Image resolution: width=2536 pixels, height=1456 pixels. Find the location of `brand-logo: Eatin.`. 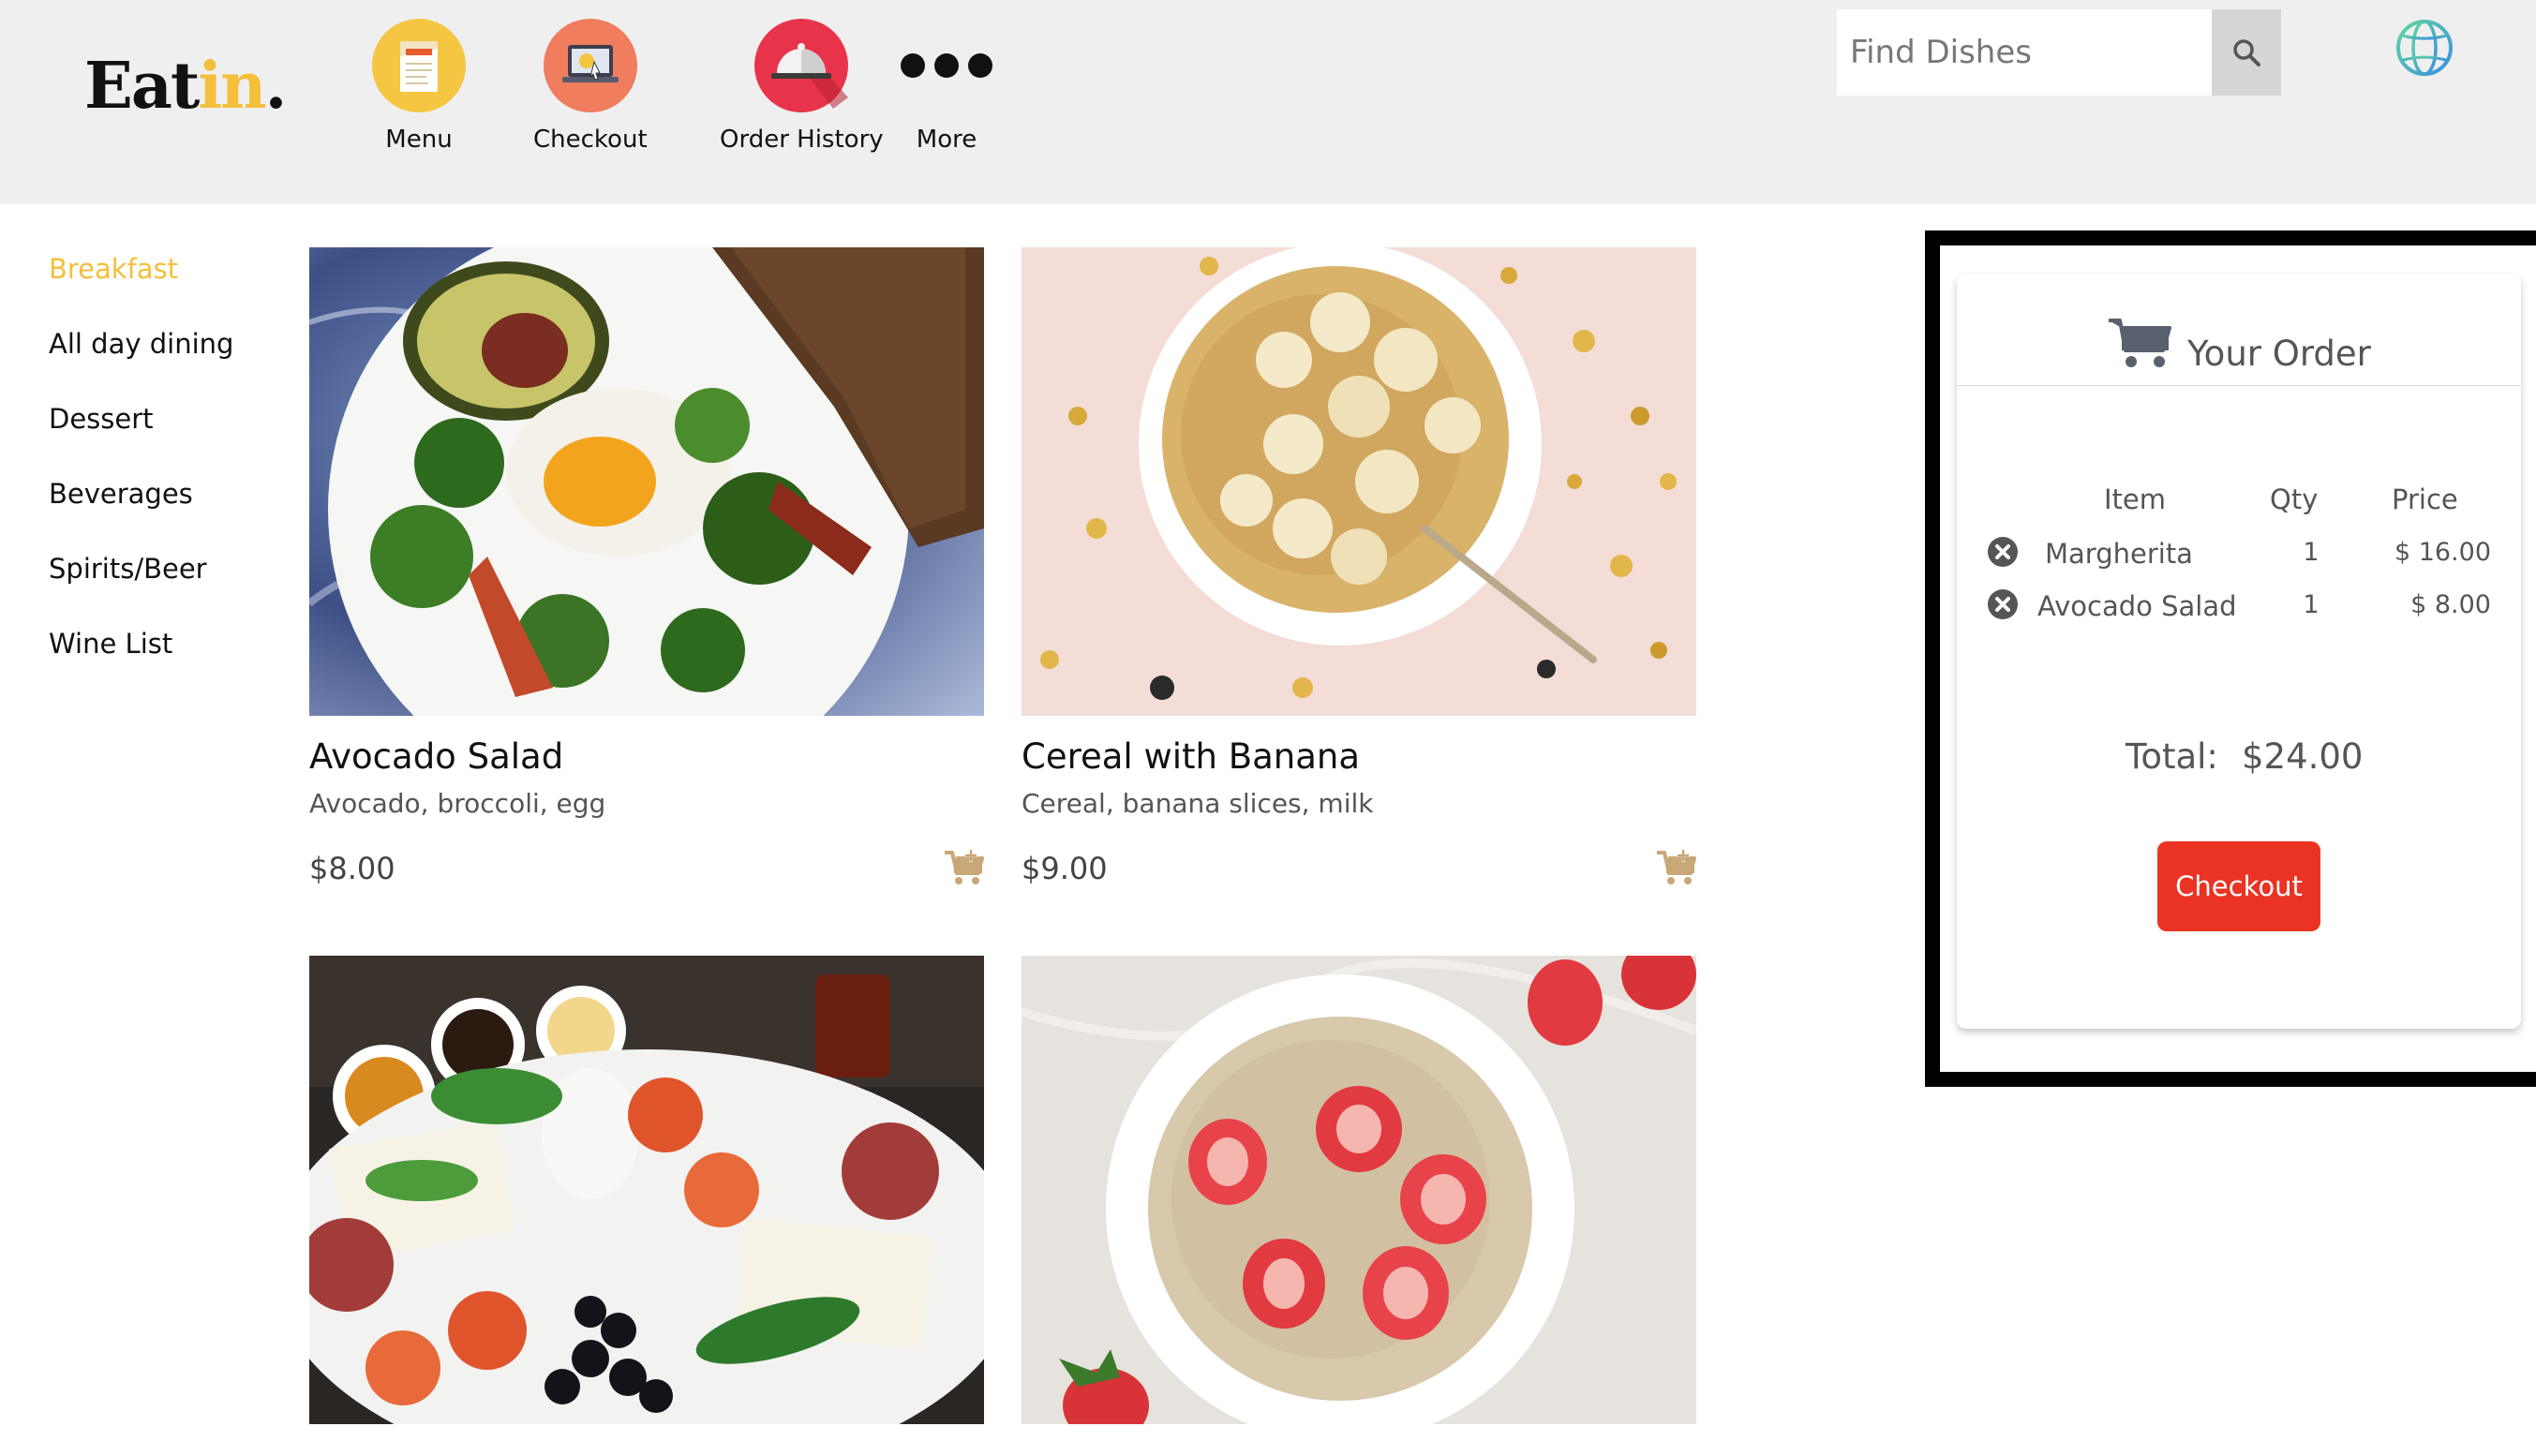

brand-logo: Eatin. is located at coordinates (186, 86).